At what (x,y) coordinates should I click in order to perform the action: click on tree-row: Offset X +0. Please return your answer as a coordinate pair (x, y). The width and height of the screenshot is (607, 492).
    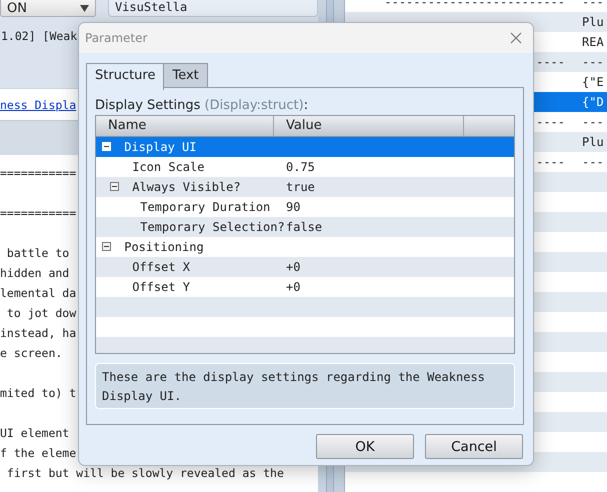
    Looking at the image, I should click on (305, 267).